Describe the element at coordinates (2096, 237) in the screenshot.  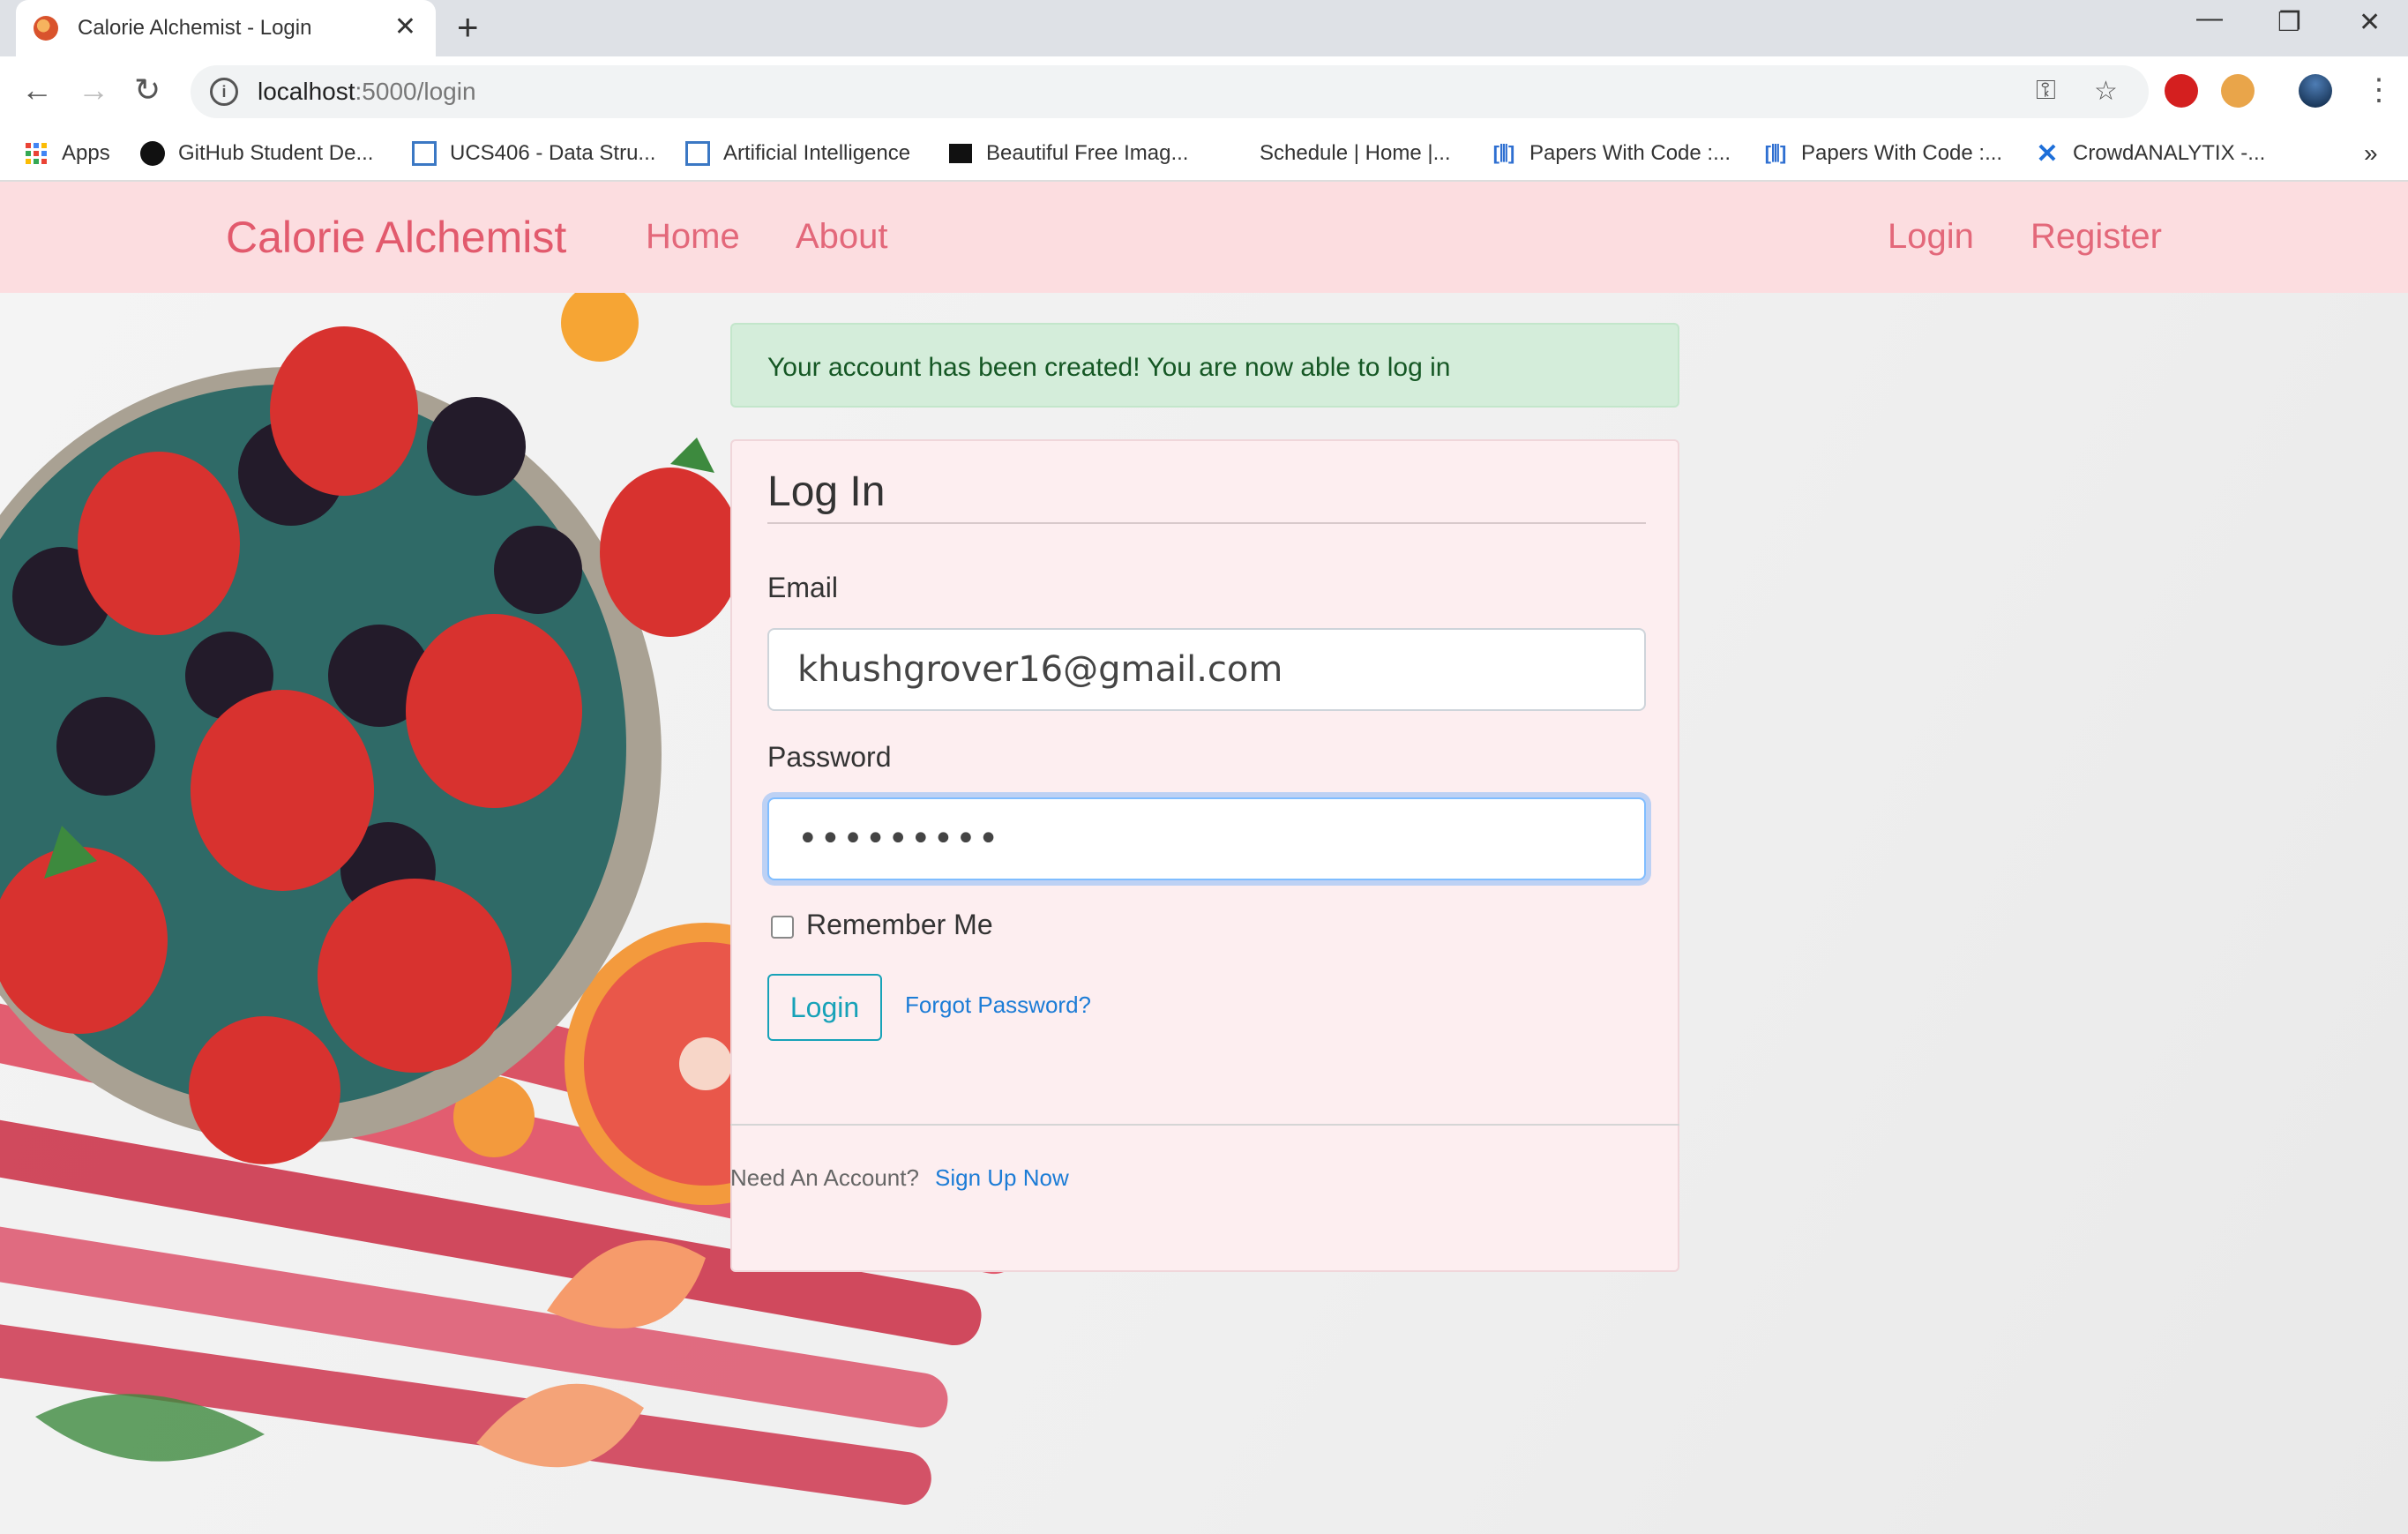
I see `nav-register-link: Register` at that location.